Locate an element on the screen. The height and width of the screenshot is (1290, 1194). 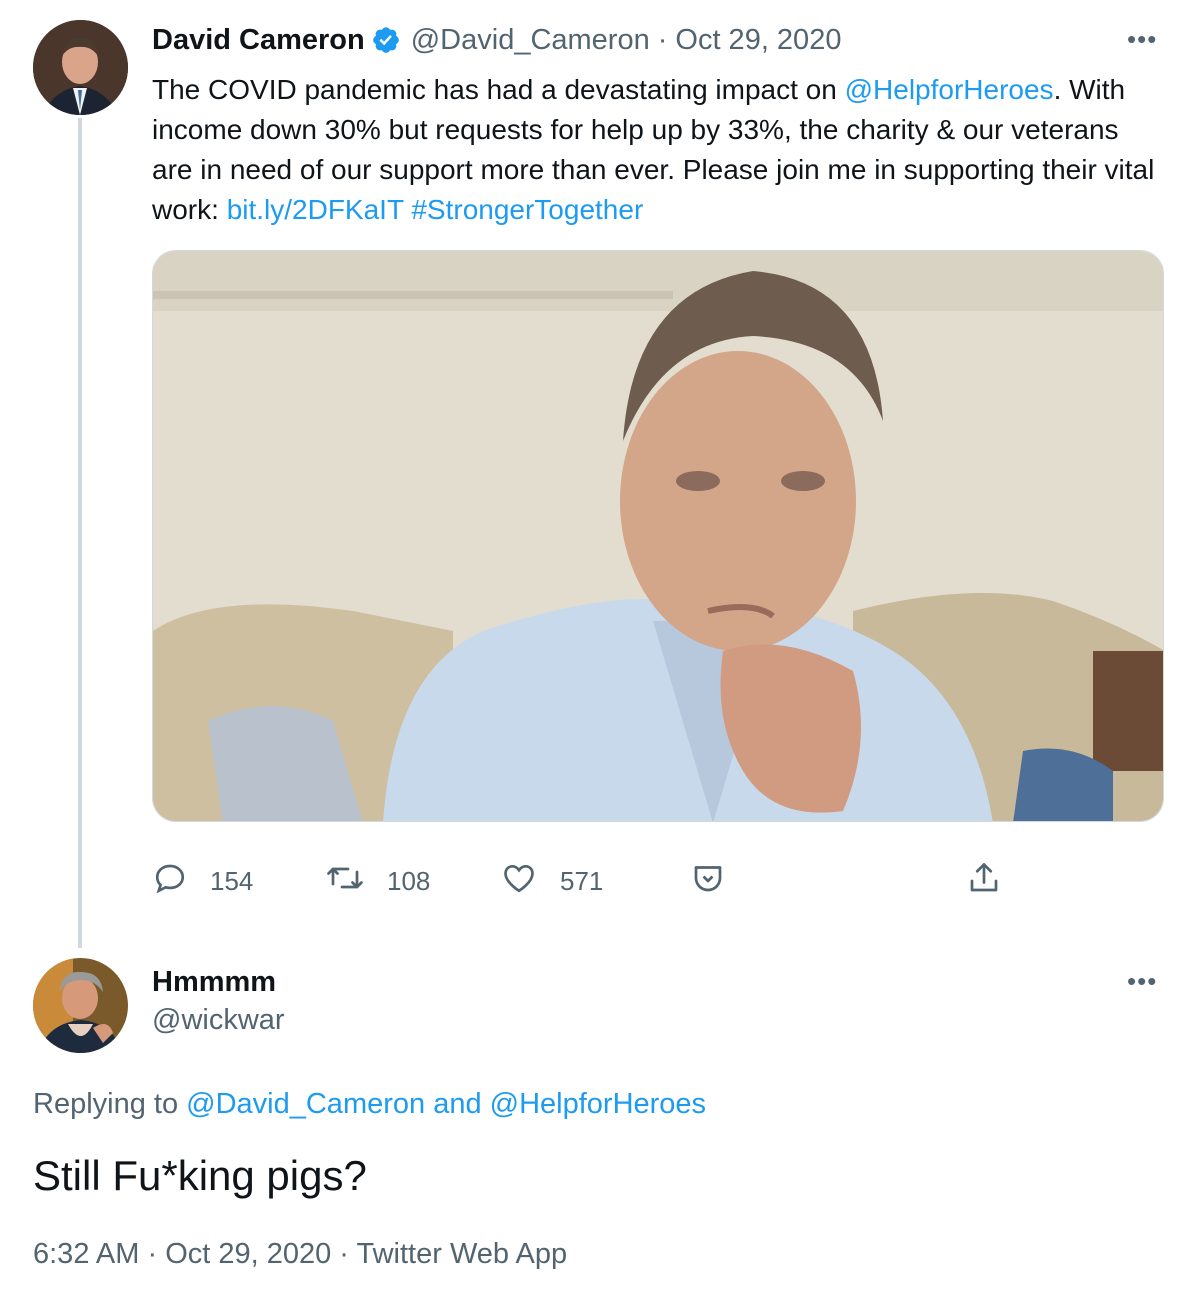
reply-author-avatar is located at coordinates (80, 1005).